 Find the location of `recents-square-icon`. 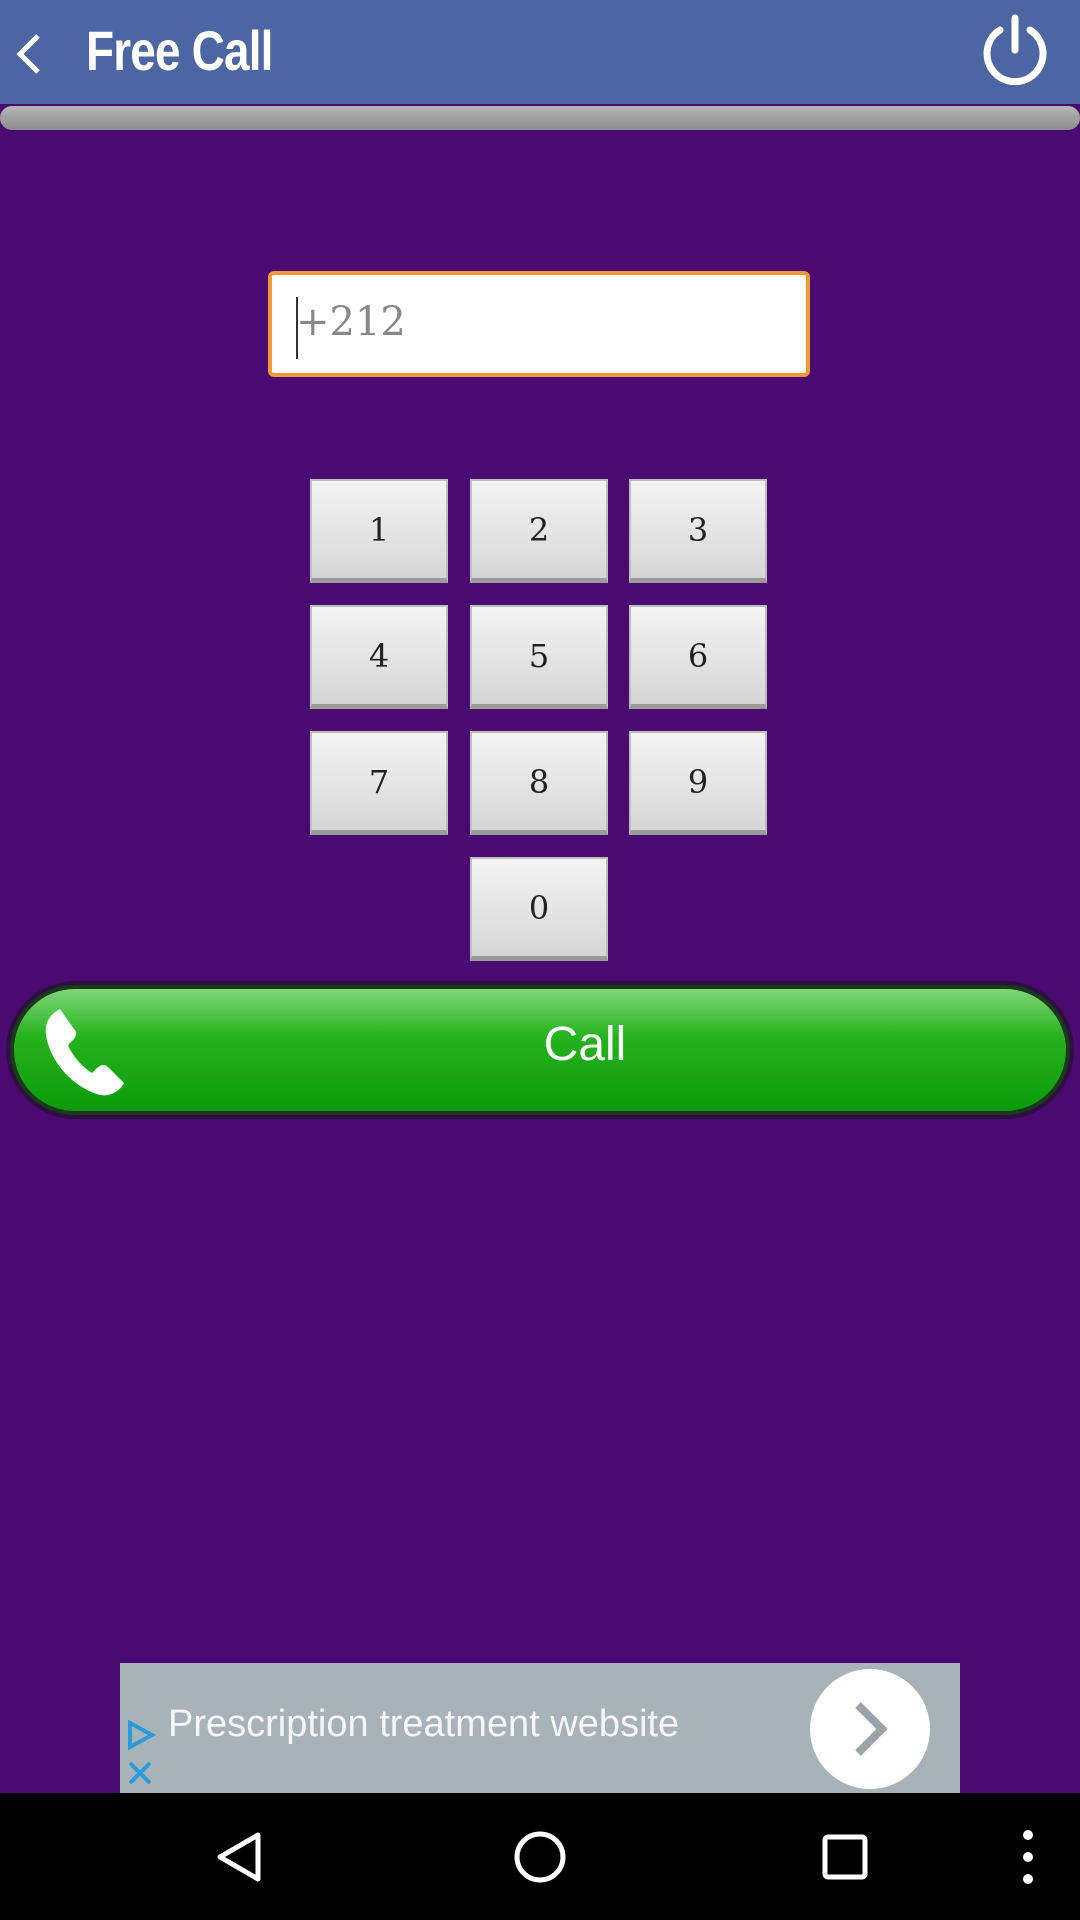

recents-square-icon is located at coordinates (845, 1857).